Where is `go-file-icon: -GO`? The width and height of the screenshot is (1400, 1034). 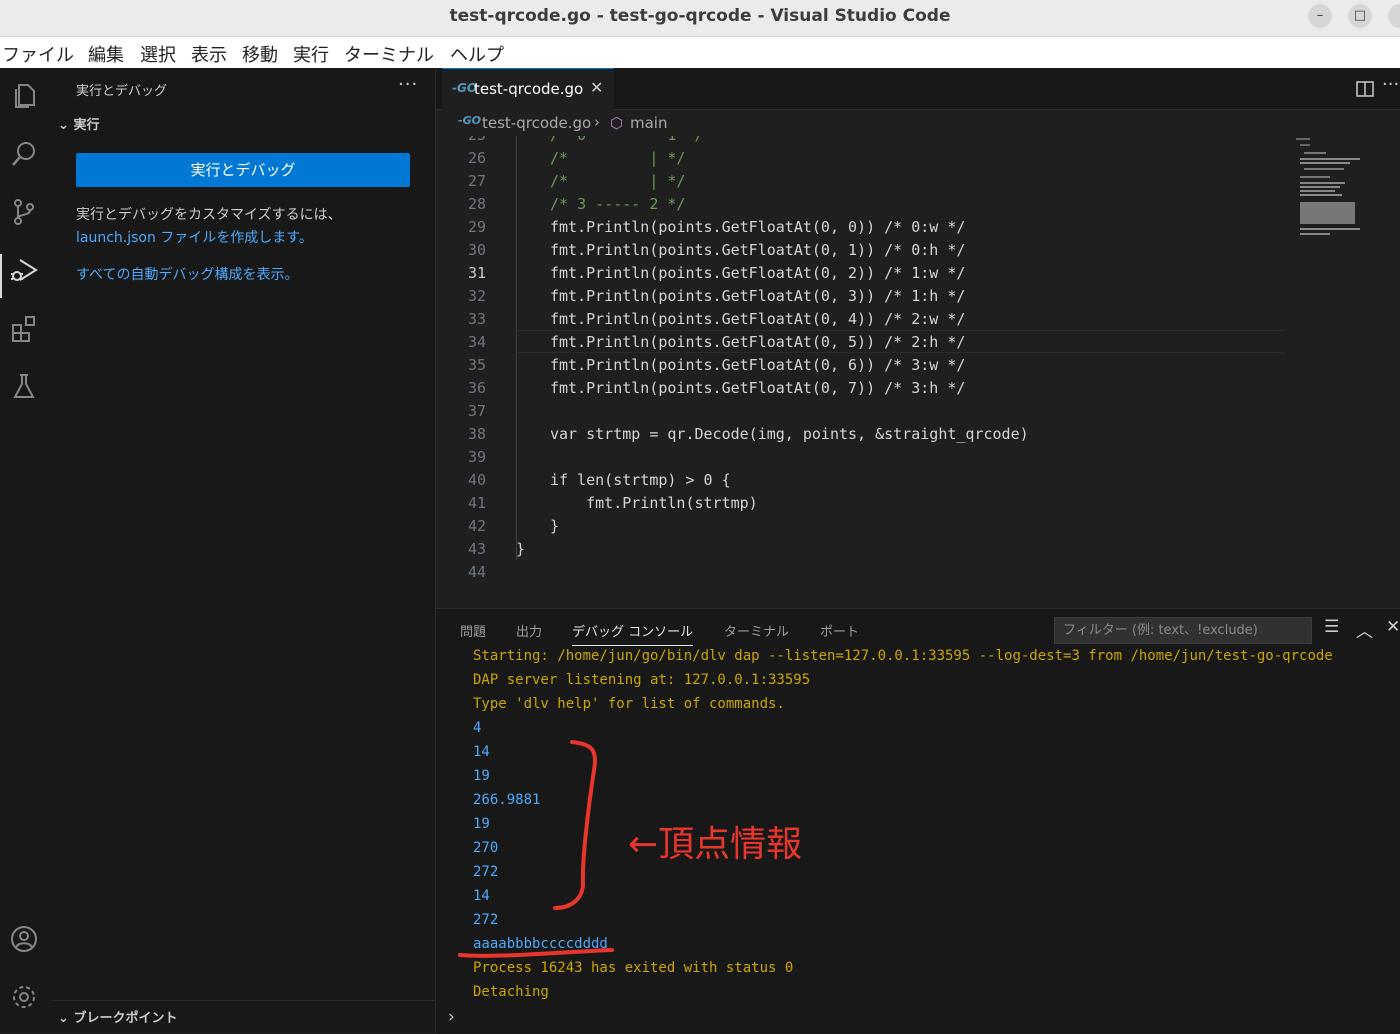
go-file-icon: -GO is located at coordinates (469, 120).